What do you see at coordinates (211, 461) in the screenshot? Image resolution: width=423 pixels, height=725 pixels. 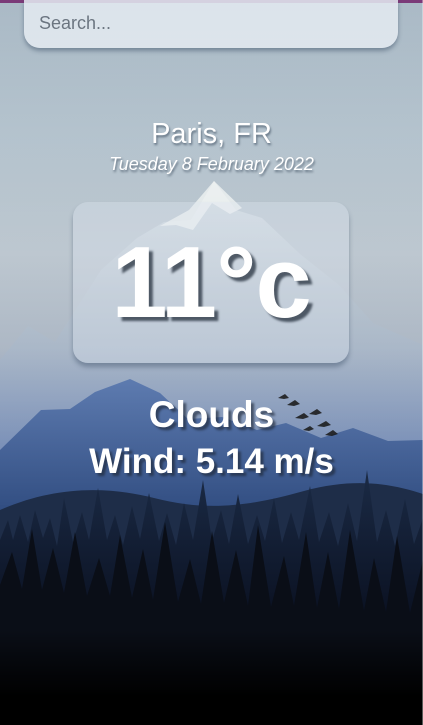 I see `wind-speed: Wind: 5.14 m/s` at bounding box center [211, 461].